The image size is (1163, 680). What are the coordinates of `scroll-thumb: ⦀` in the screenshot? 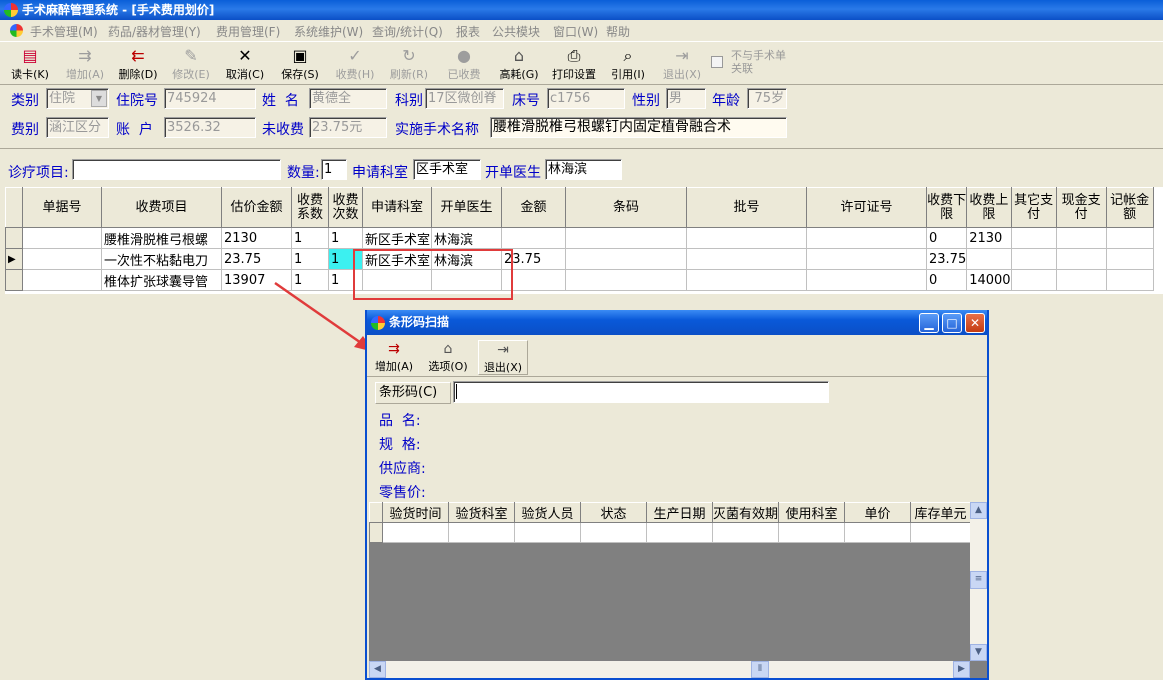 It's located at (760, 669).